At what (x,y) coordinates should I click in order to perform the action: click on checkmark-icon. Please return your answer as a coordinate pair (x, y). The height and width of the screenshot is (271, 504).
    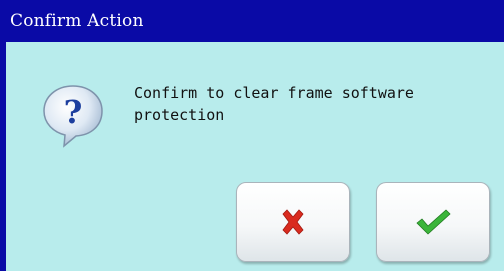
    Looking at the image, I should click on (433, 222).